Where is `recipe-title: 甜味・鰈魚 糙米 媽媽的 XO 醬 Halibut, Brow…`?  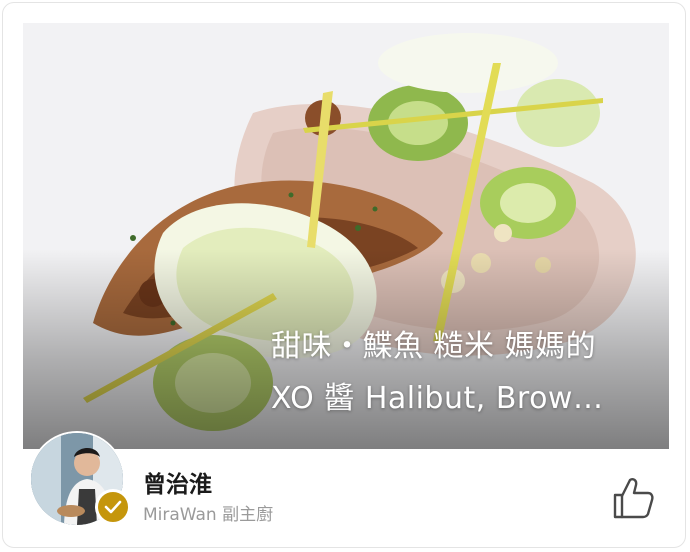 recipe-title: 甜味・鰈魚 糙米 媽媽的 XO 醬 Halibut, Brow… is located at coordinates (451, 373).